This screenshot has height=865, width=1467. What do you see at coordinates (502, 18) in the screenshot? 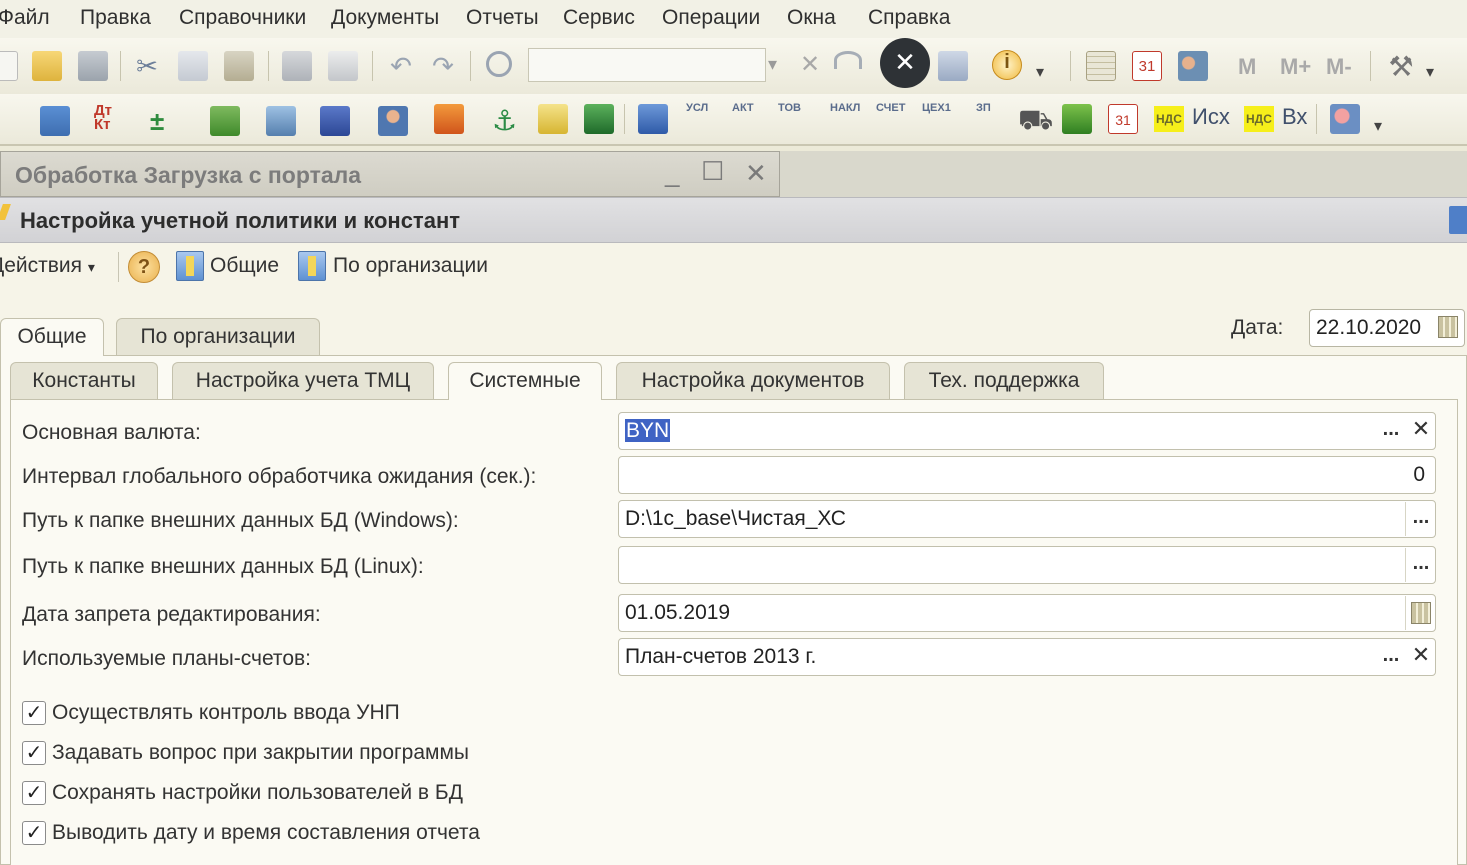
I see `menu-reports: Отчеты` at bounding box center [502, 18].